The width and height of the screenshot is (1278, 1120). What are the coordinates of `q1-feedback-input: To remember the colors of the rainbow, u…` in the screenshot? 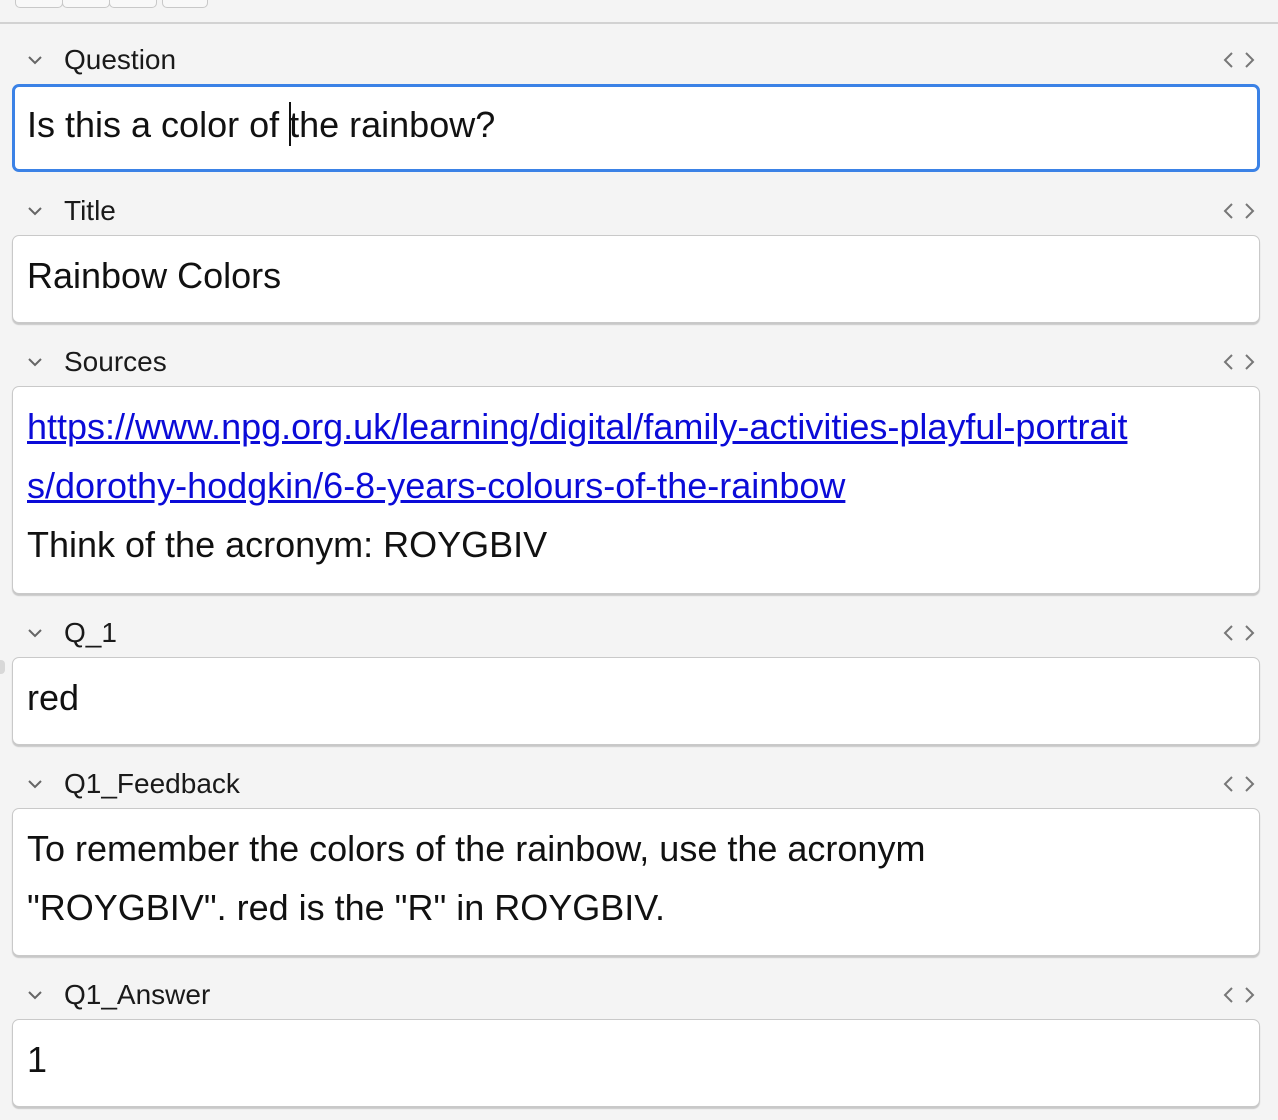 It's located at (636, 882).